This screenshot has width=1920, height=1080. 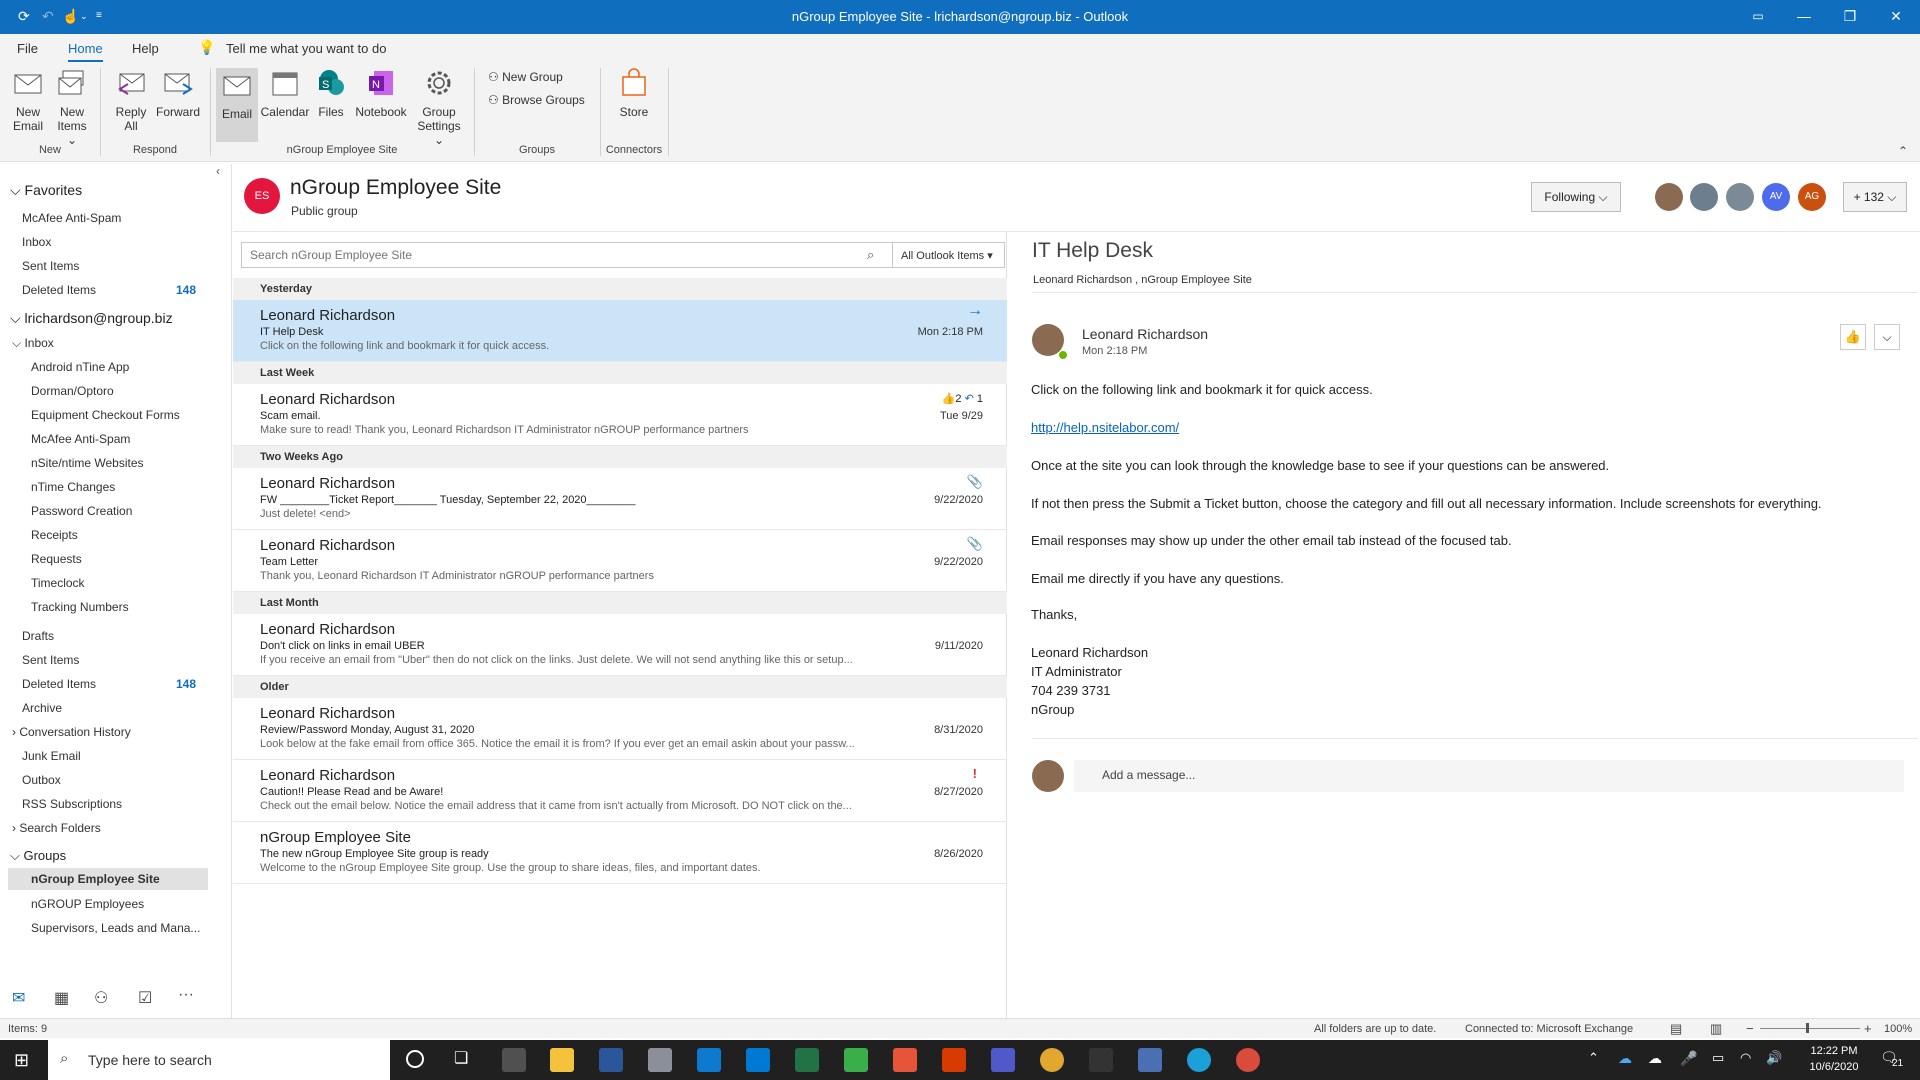 I want to click on inbox-subfolder: McAfee Anti-Spam, so click(x=80, y=439).